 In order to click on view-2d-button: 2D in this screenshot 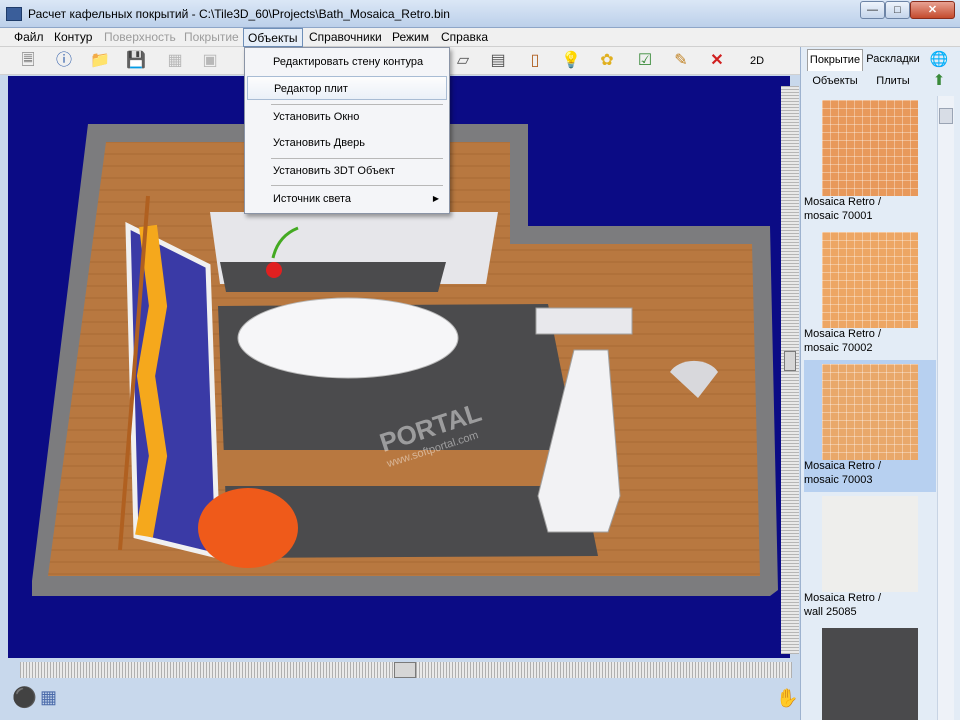, I will do `click(757, 61)`.